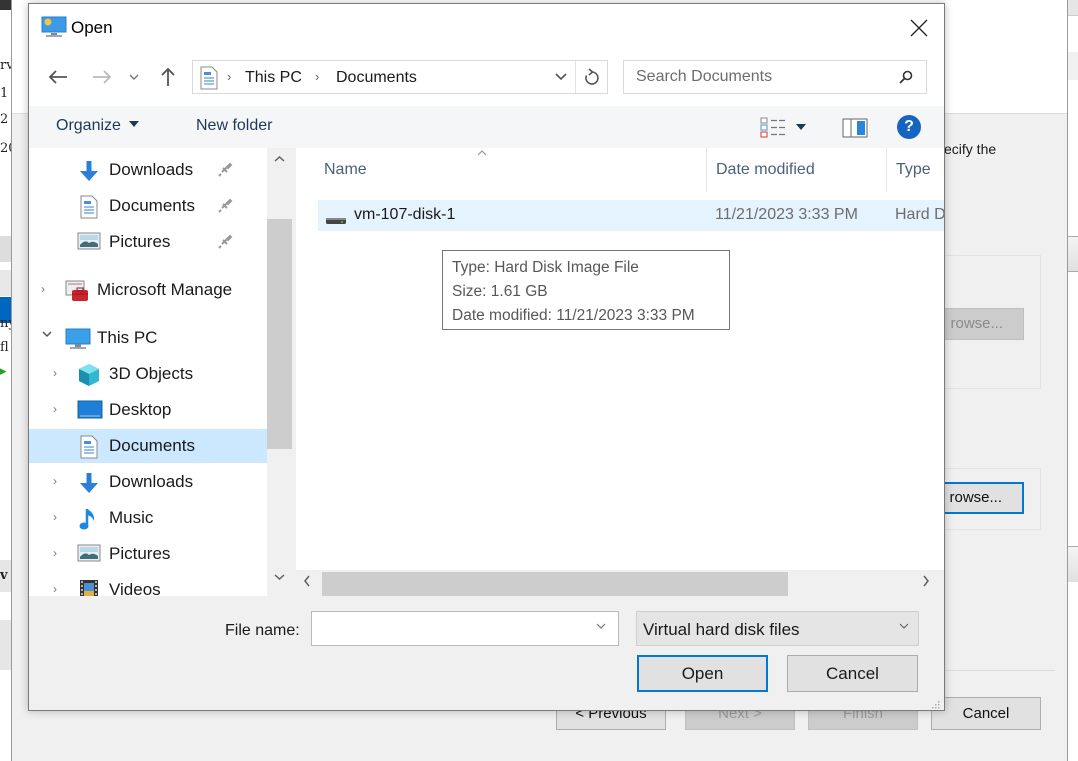  I want to click on file-list-horizontal-scrollbar, so click(620, 583).